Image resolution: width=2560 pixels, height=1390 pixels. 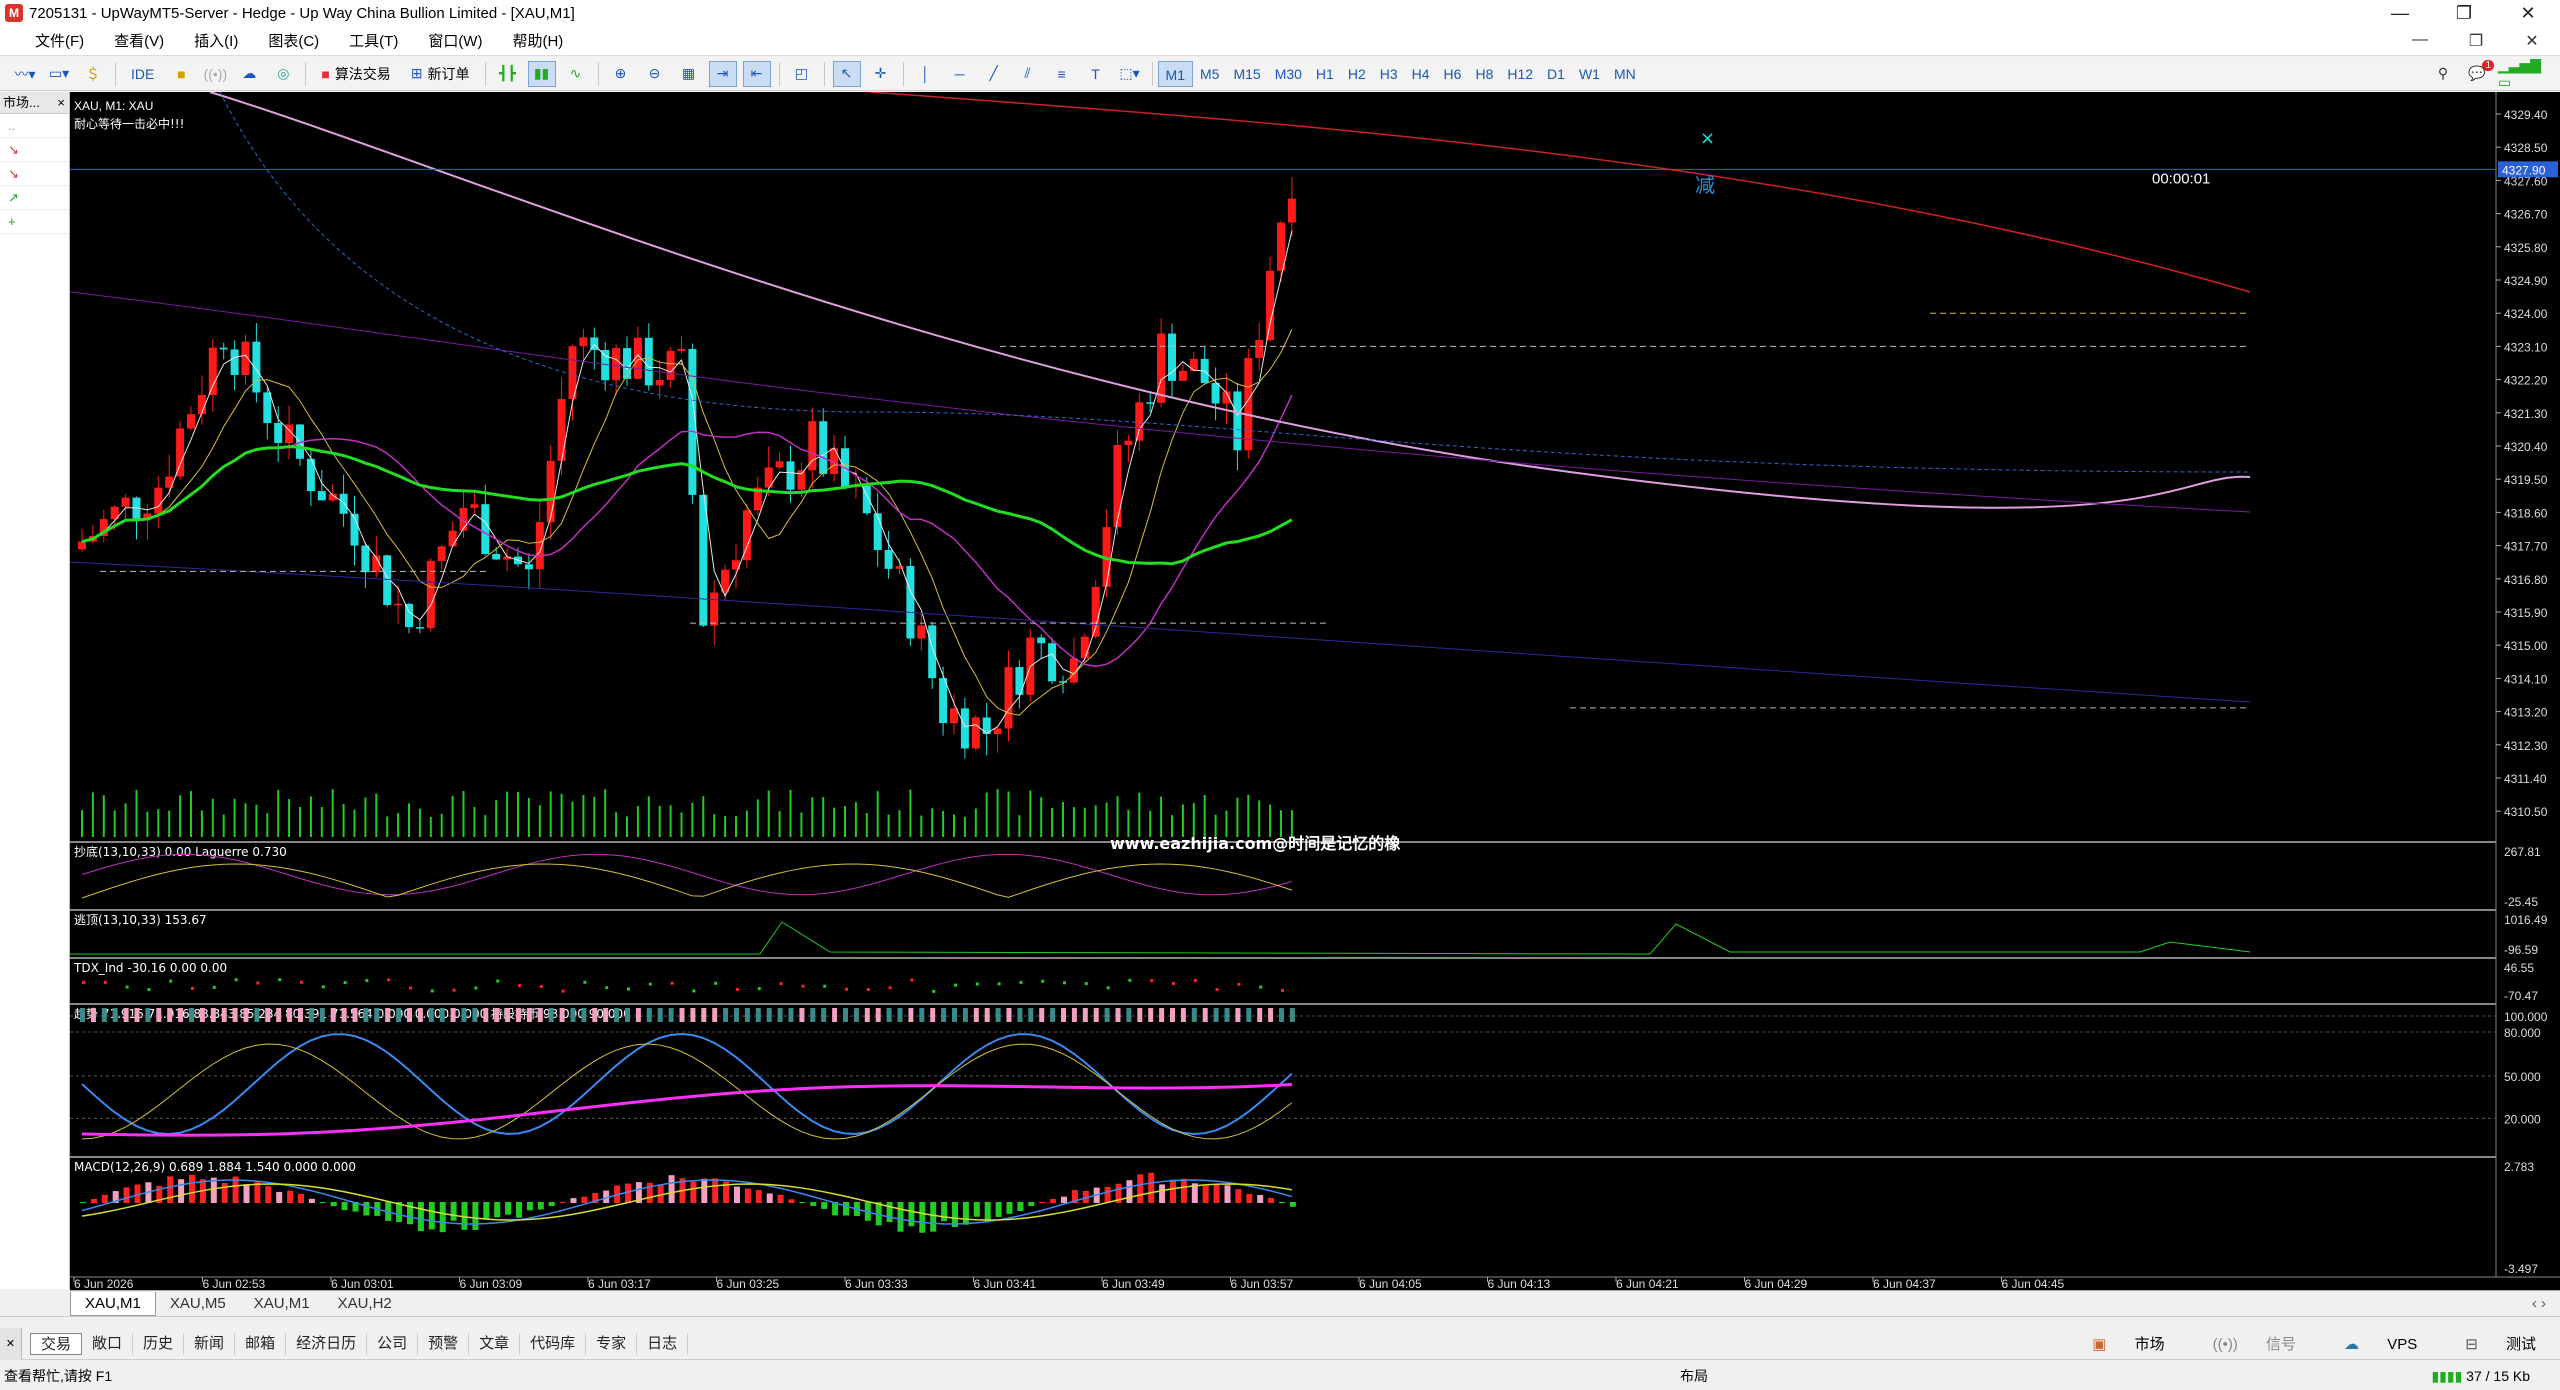 What do you see at coordinates (25, 74) in the screenshot?
I see `chart-type-icon: 〰▾` at bounding box center [25, 74].